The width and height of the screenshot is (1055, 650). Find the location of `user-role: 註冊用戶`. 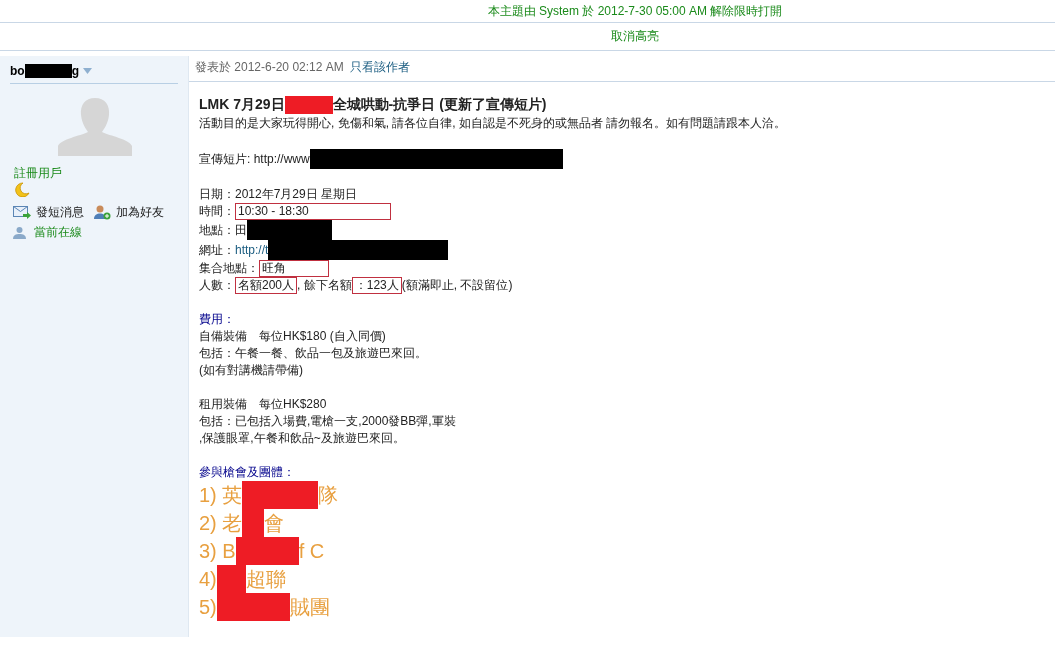

user-role: 註冊用戶 is located at coordinates (38, 173).